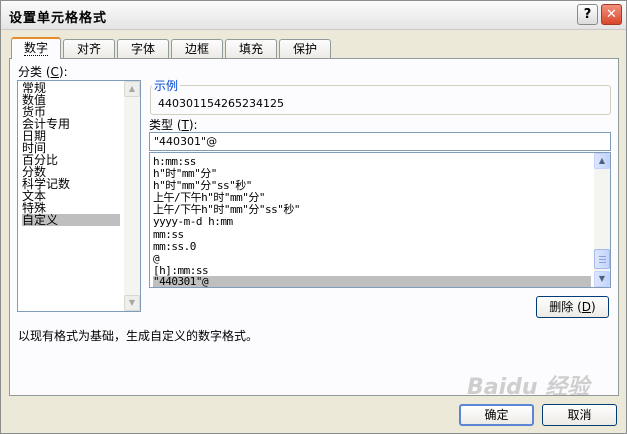 This screenshot has height=434, width=627. Describe the element at coordinates (173, 125) in the screenshot. I see `type-label: 类型 (T):` at that location.